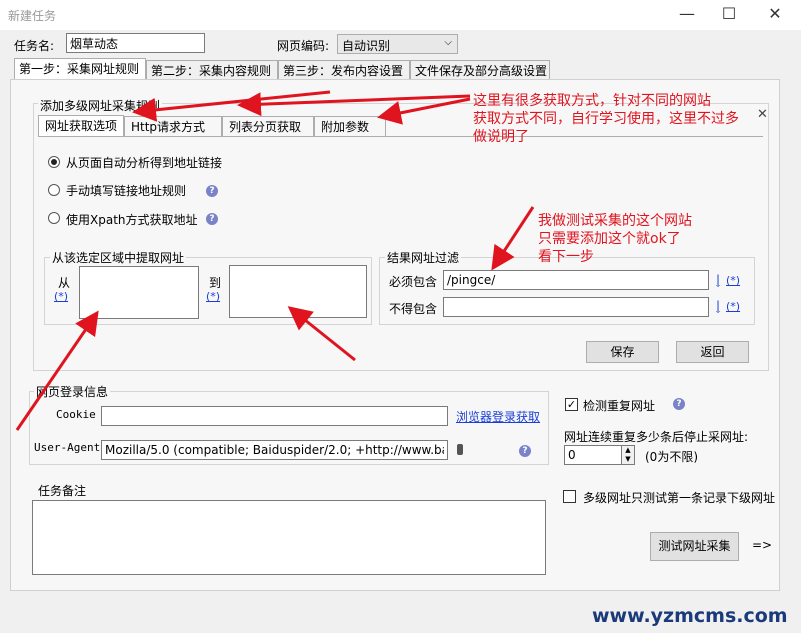  Describe the element at coordinates (424, 111) in the screenshot. I see `arrow-to-tabs` at that location.